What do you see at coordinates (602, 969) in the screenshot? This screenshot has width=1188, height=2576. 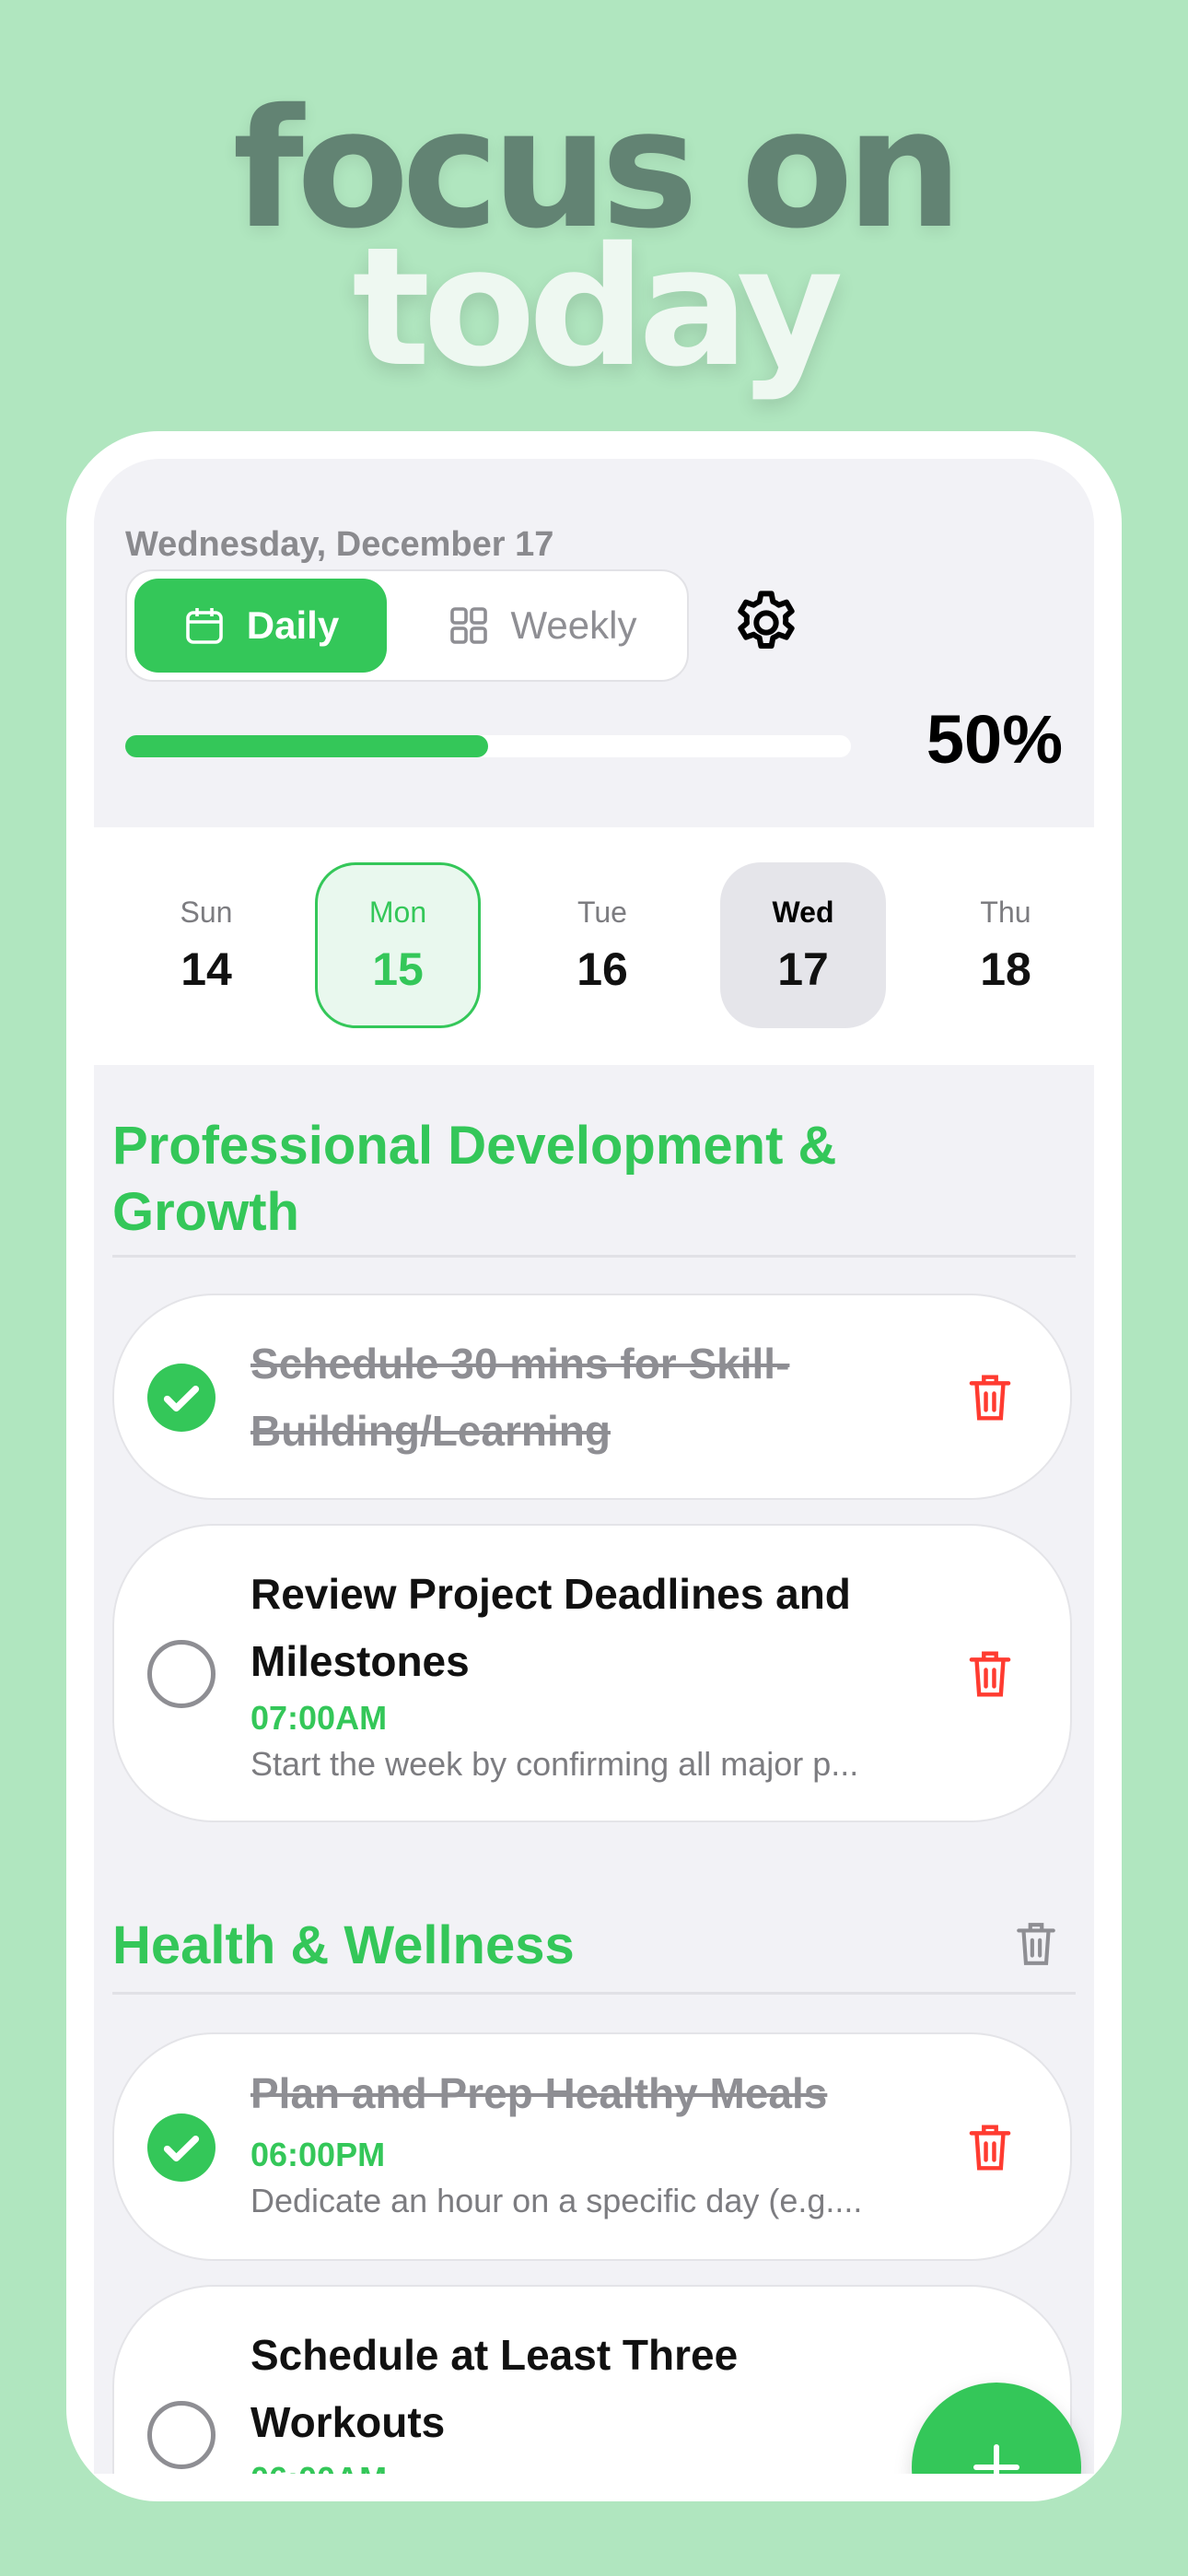 I see `day-number: 16` at bounding box center [602, 969].